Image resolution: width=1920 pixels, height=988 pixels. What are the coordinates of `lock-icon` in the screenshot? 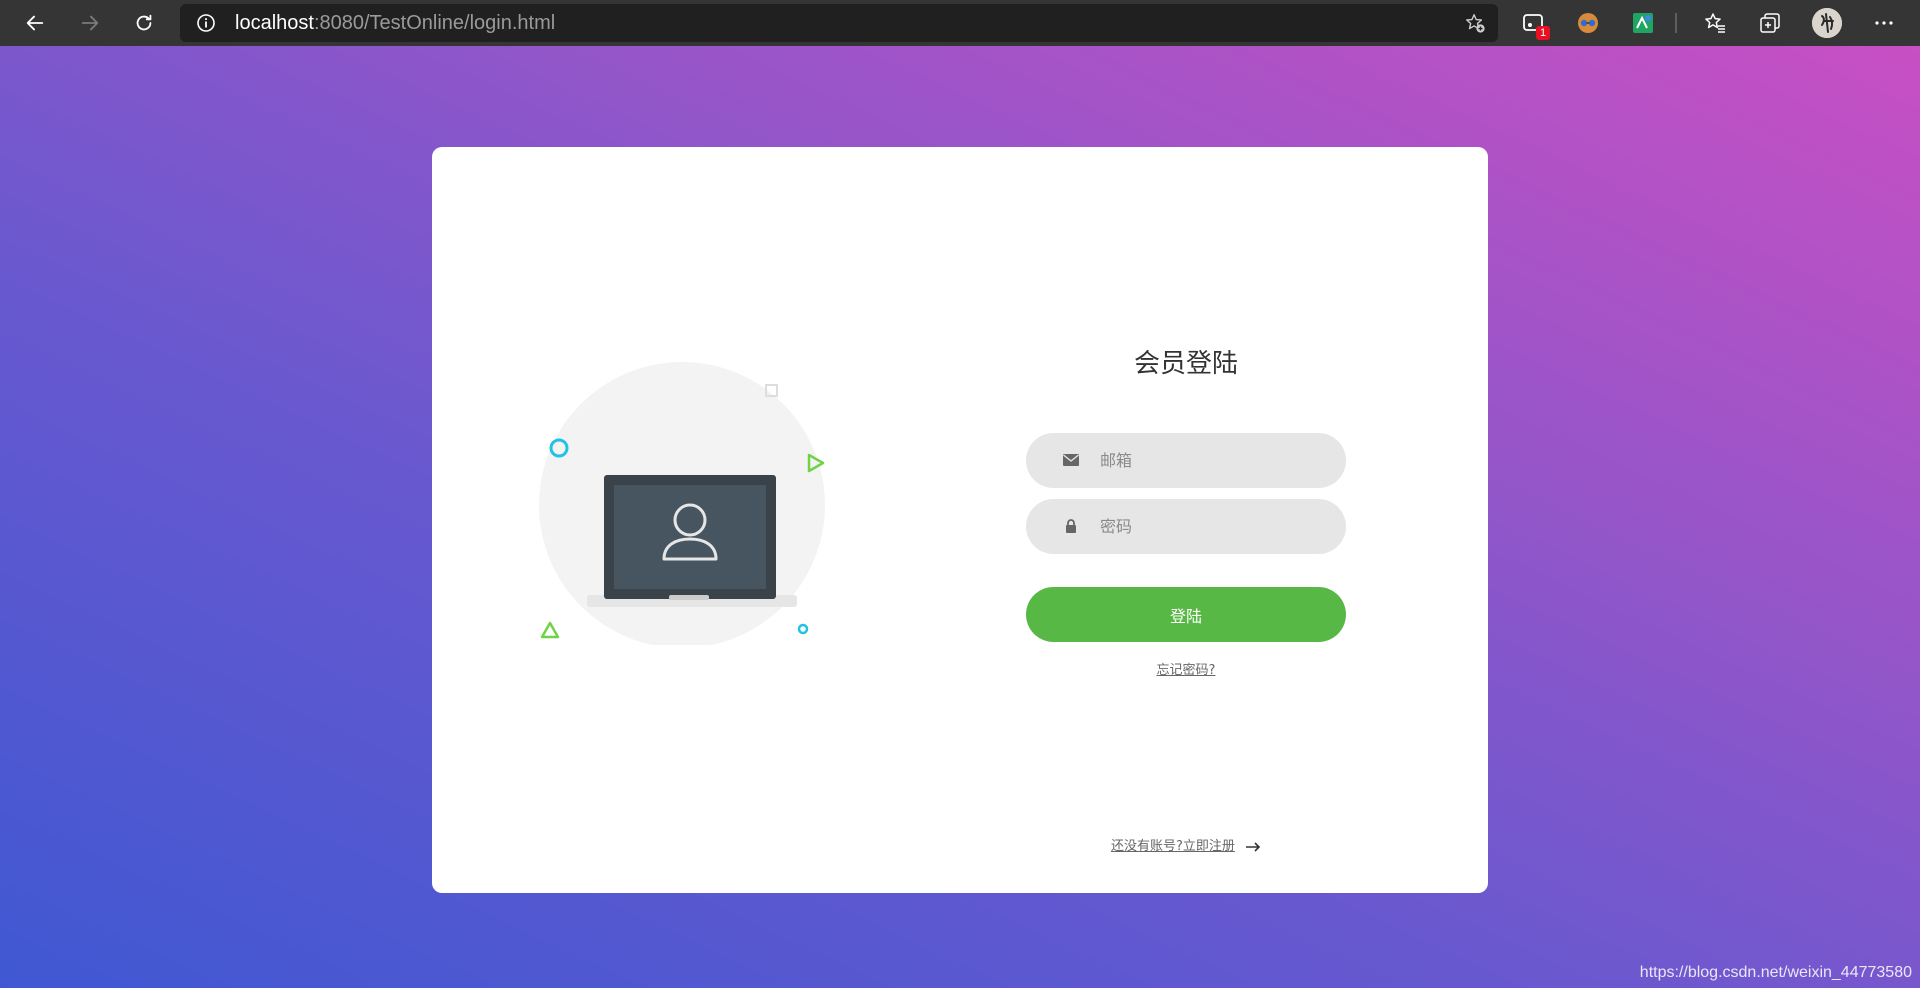 It's located at (1071, 526).